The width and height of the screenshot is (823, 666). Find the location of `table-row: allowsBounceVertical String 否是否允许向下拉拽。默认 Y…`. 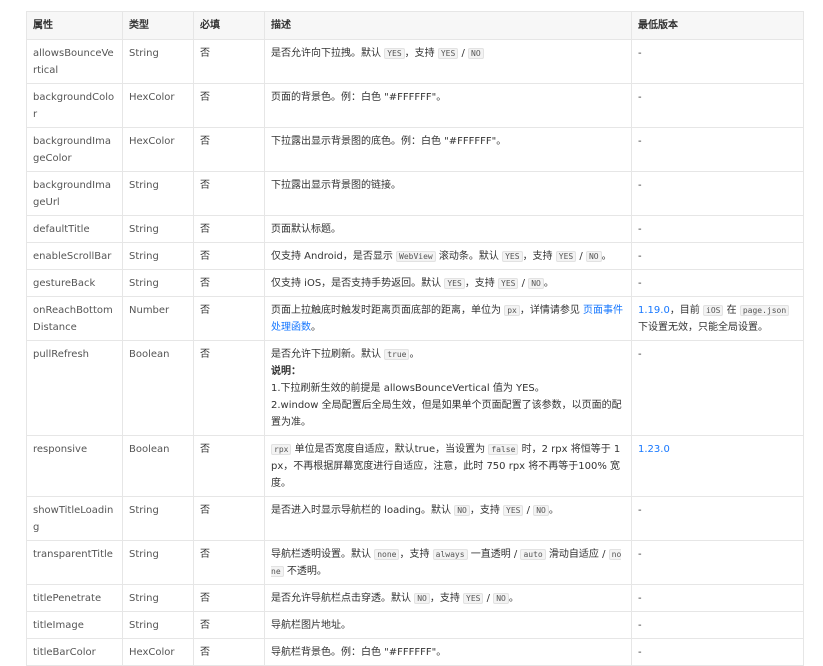

table-row: allowsBounceVertical String 否是否允许向下拉拽。默认 Y… is located at coordinates (415, 61).